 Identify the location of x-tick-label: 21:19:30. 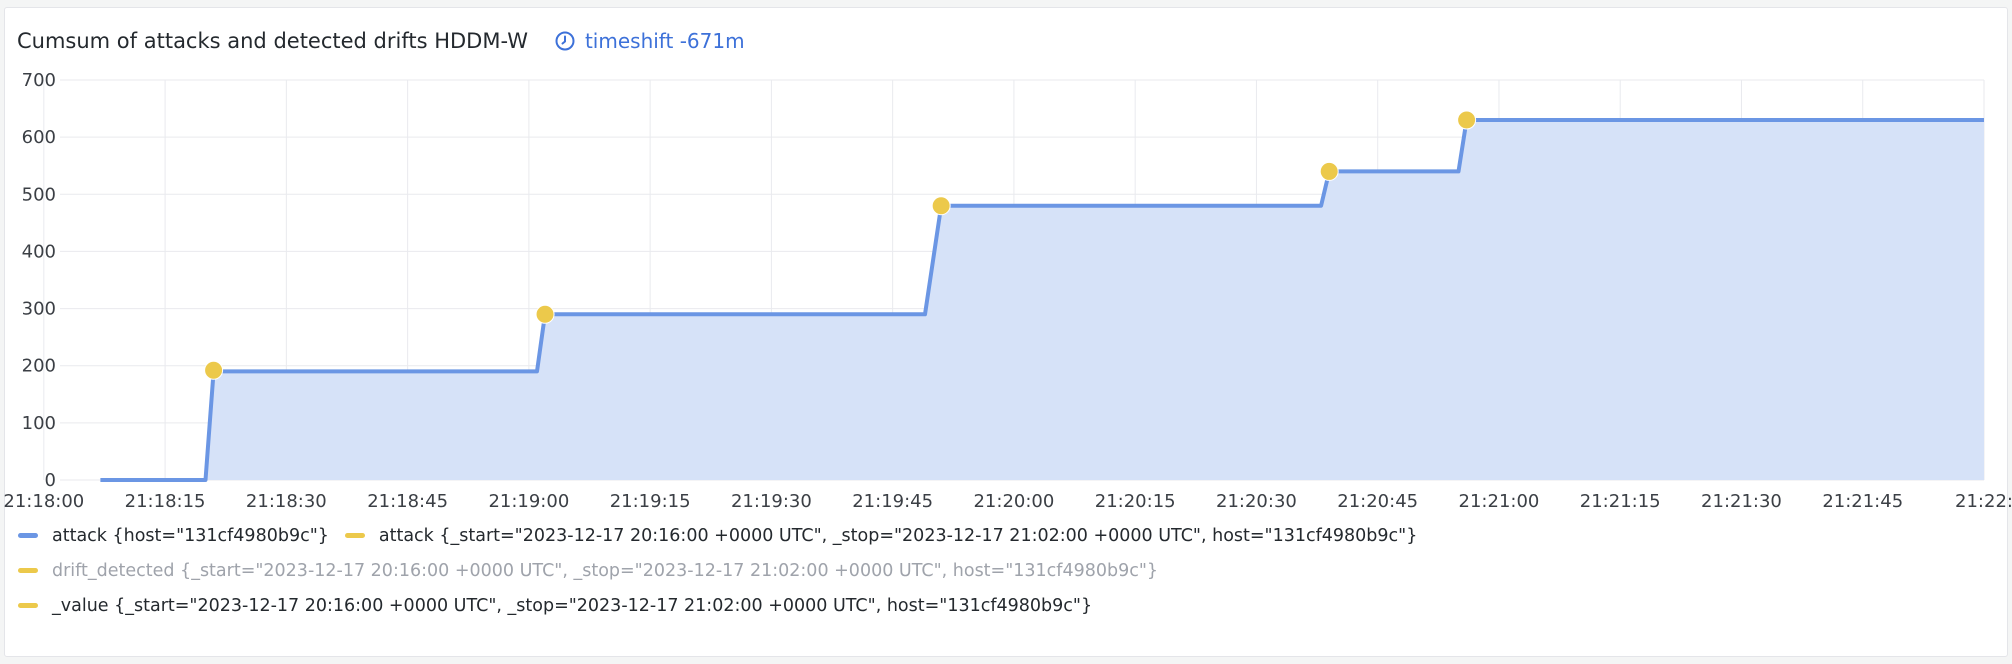
(771, 501).